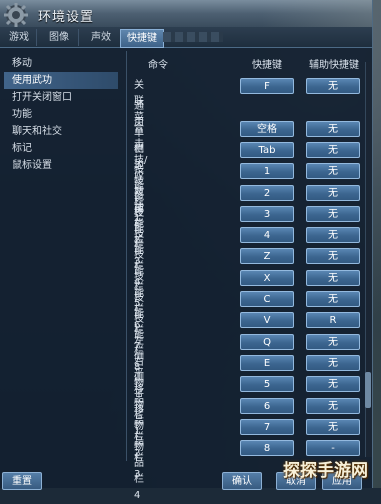 This screenshot has height=504, width=381. What do you see at coordinates (267, 320) in the screenshot?
I see `hotkey-button: V` at bounding box center [267, 320].